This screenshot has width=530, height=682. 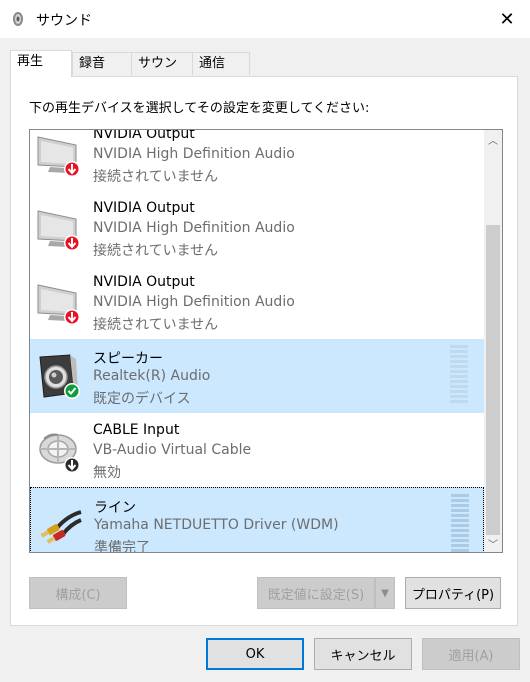 I want to click on device-driver: Realtek(R) Audio, so click(x=152, y=376).